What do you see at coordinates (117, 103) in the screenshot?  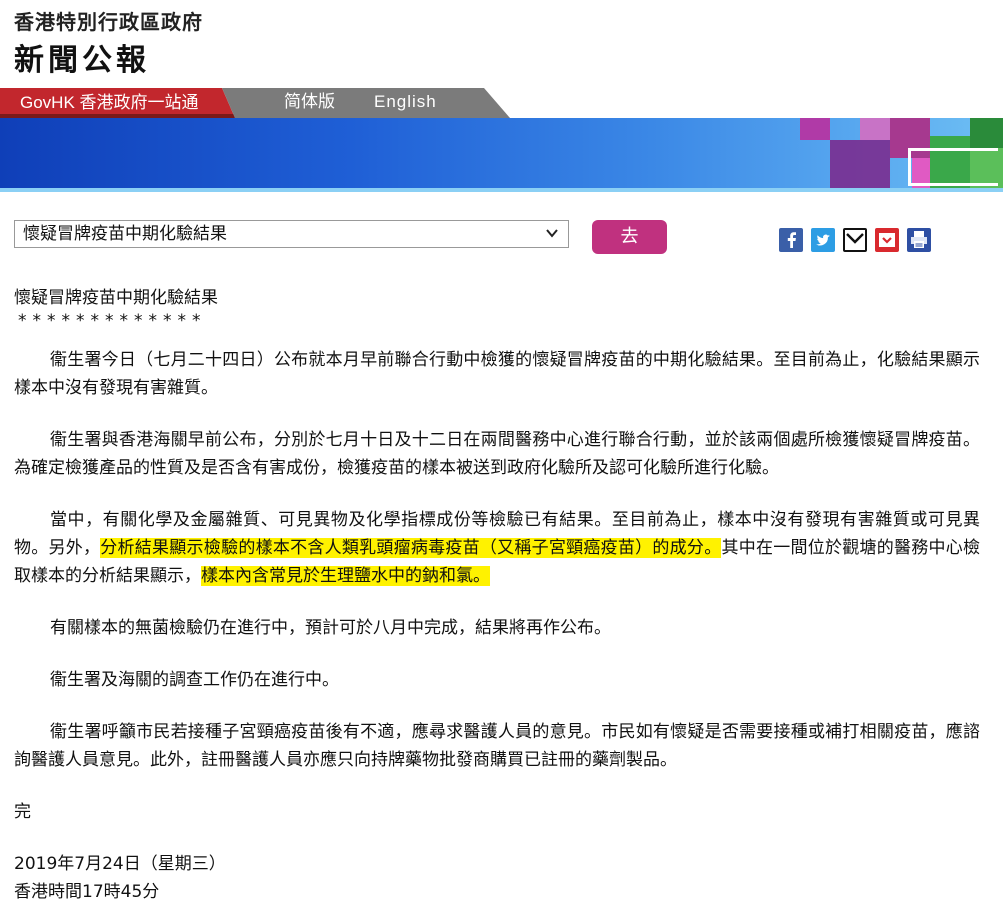 I see `govhk-link: GovHK 香港政府一站通` at bounding box center [117, 103].